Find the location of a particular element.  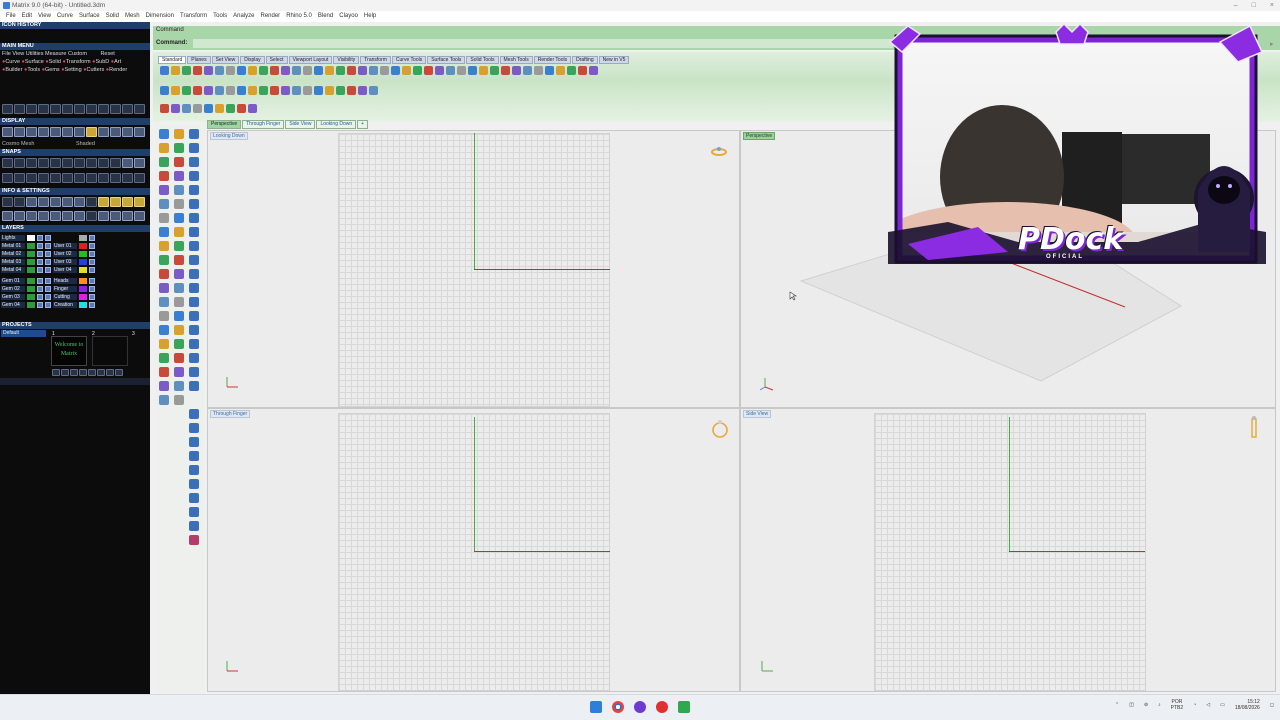

mm-custom: Custom is located at coordinates (77, 54).